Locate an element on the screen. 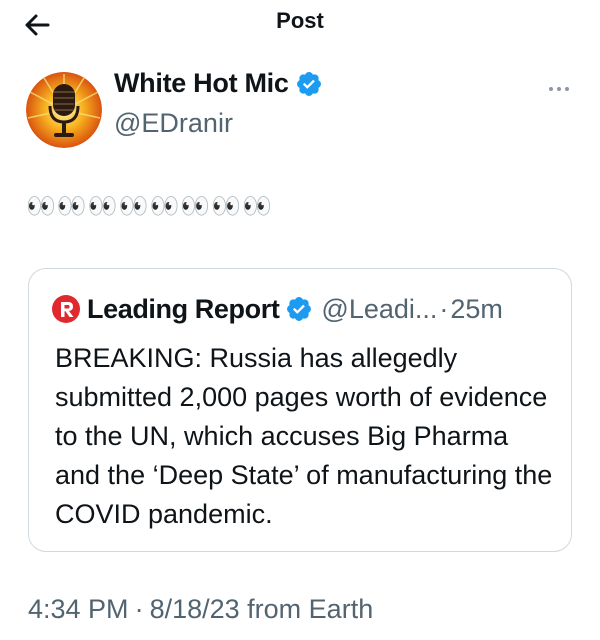  name-row: White Hot Mic is located at coordinates (218, 83).